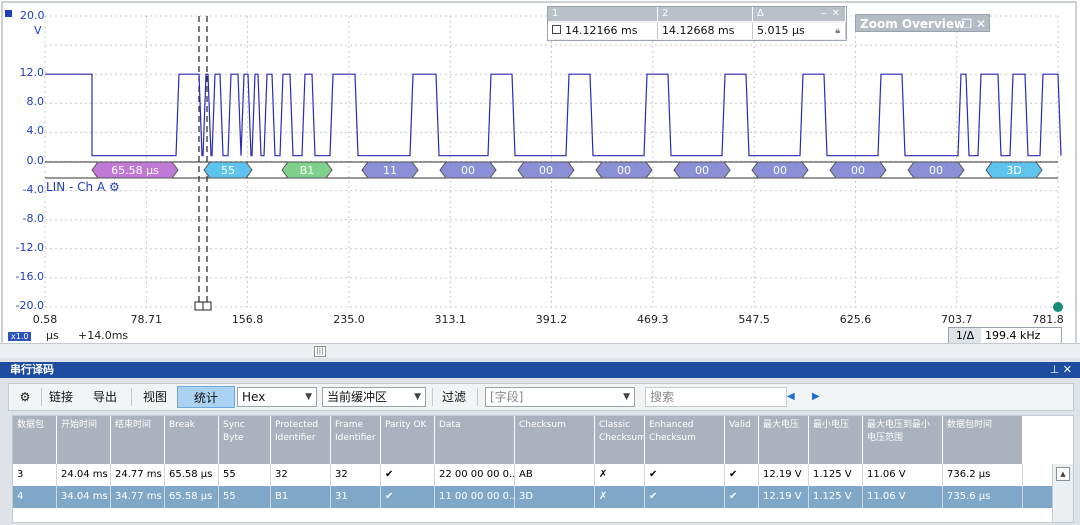 This screenshot has height=525, width=1080. I want to click on y-scale-value: 20.0, so click(32, 15).